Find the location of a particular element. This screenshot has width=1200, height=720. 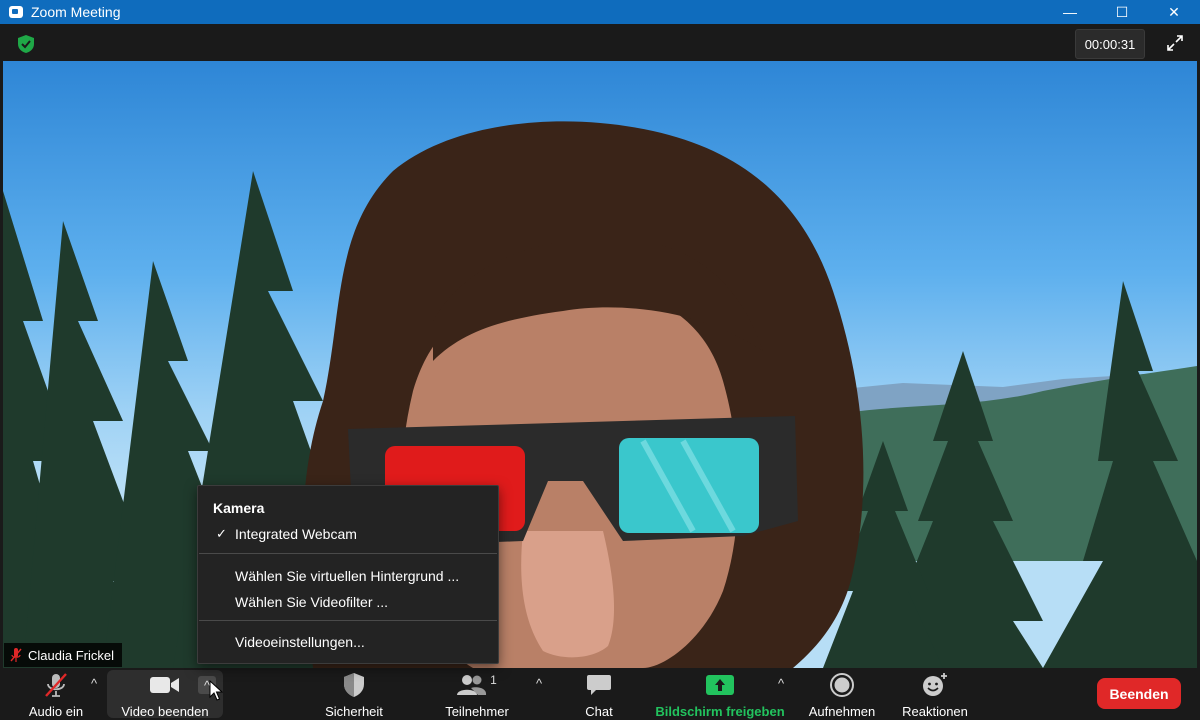

encryption-shield-icon is located at coordinates (26, 44).